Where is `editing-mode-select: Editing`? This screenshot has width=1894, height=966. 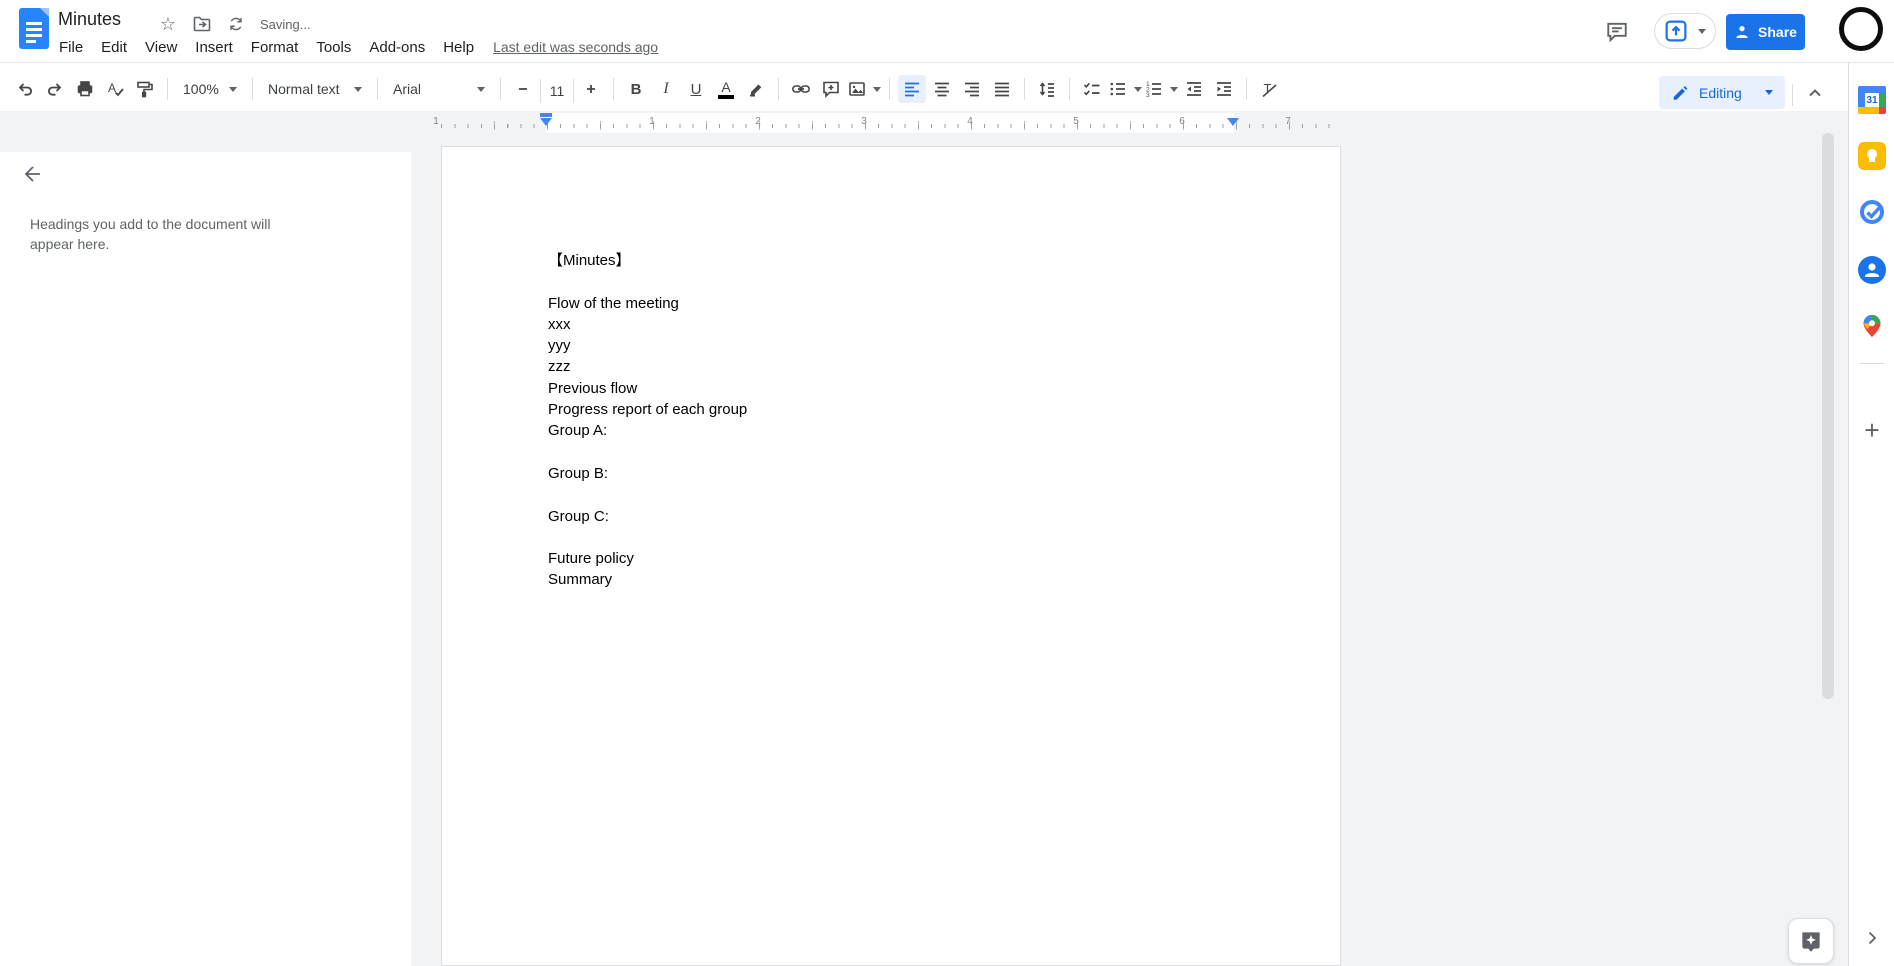
editing-mode-select: Editing is located at coordinates (1722, 92).